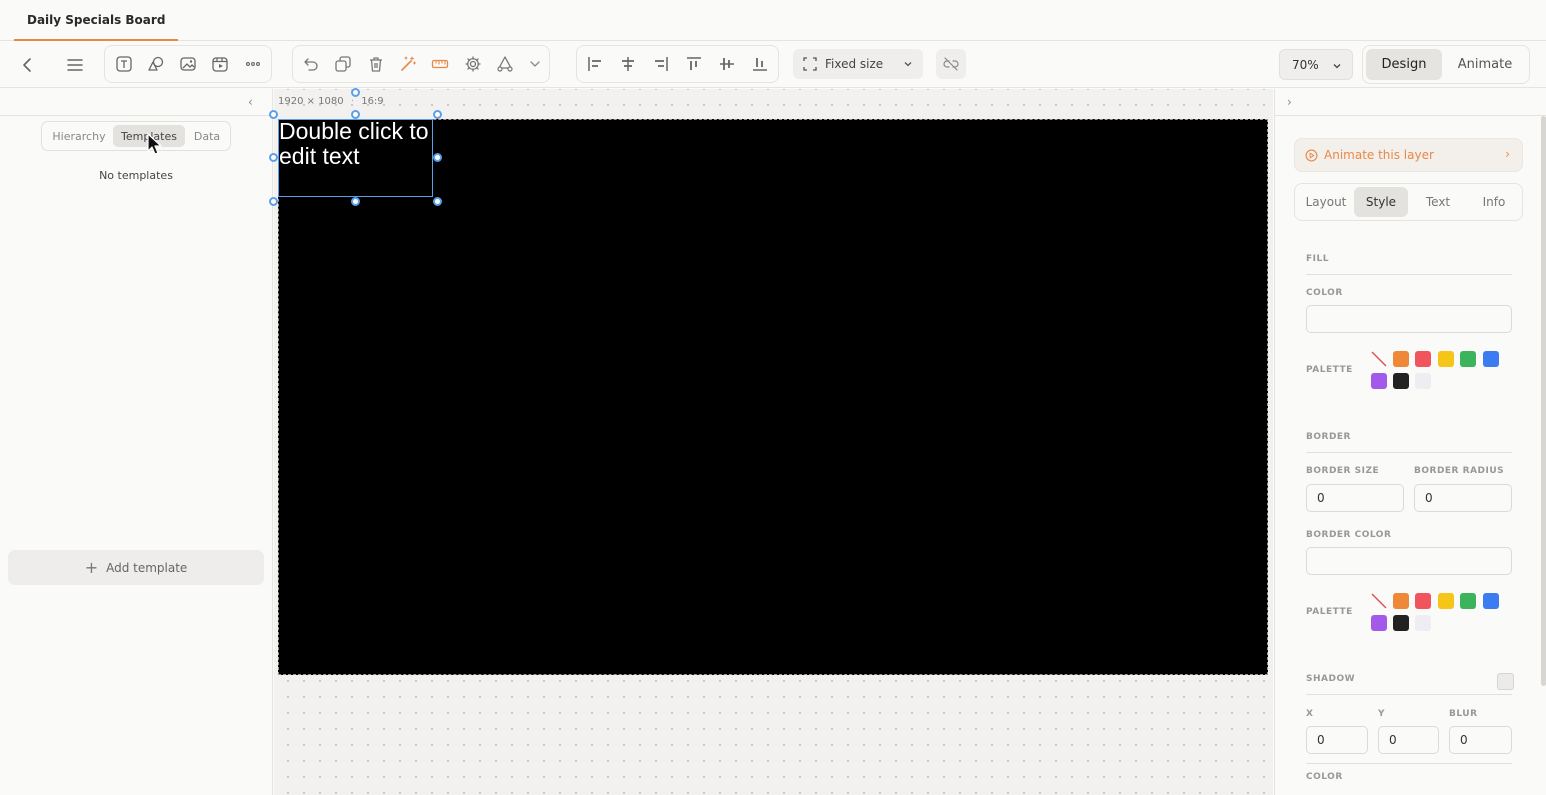 This screenshot has width=1546, height=795. I want to click on border-section-title: BORDER, so click(1328, 437).